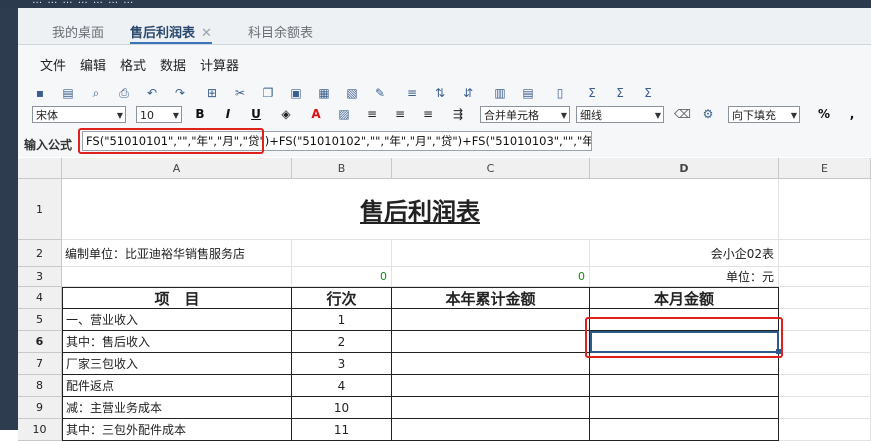  I want to click on tab-account-balance: 科目余额表, so click(280, 33).